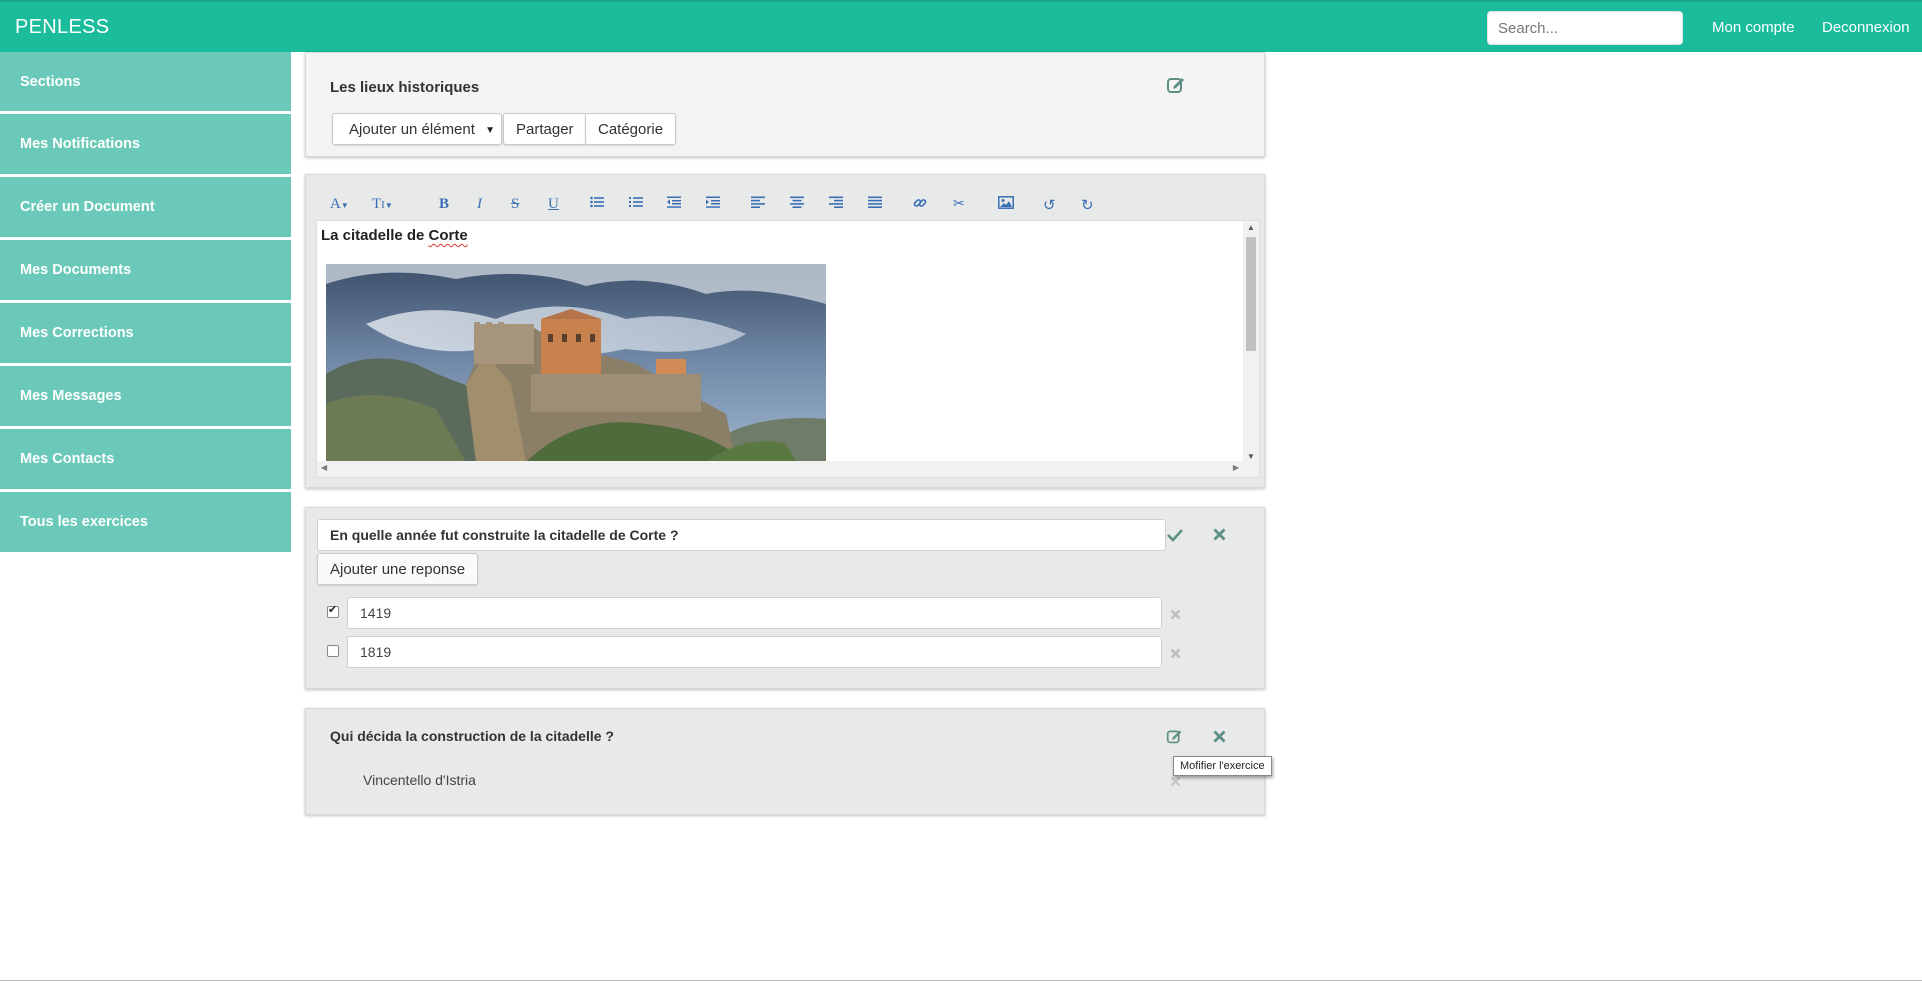 The image size is (1922, 983). What do you see at coordinates (597, 204) in the screenshot?
I see `bullet-list-icon` at bounding box center [597, 204].